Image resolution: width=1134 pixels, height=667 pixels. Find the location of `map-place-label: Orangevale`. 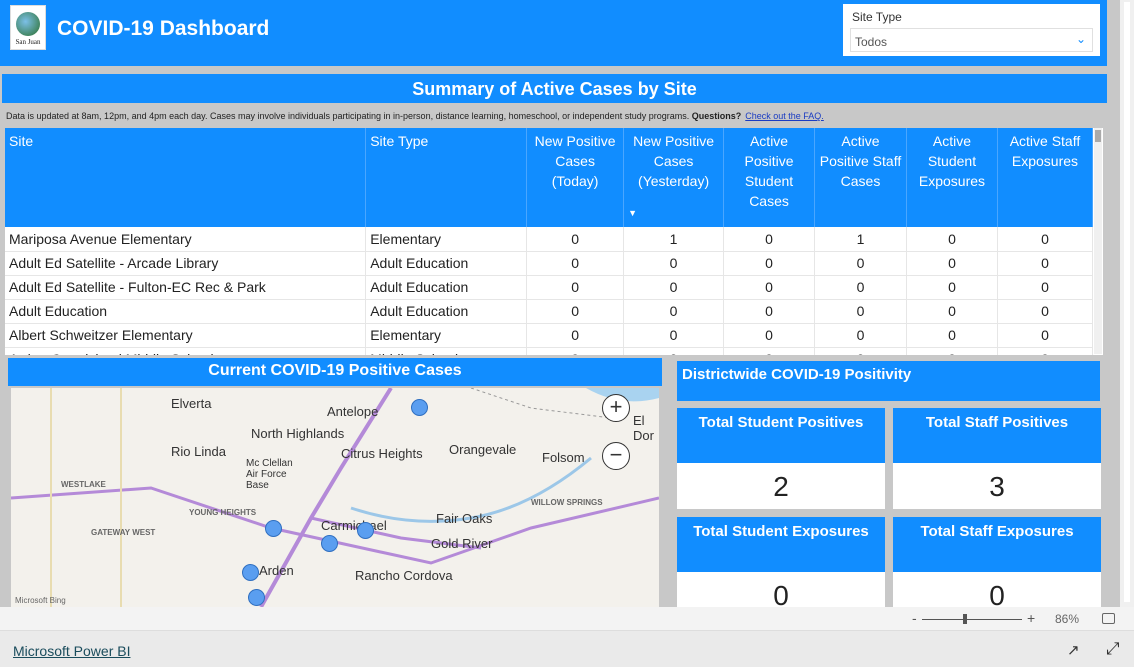

map-place-label: Orangevale is located at coordinates (483, 449).